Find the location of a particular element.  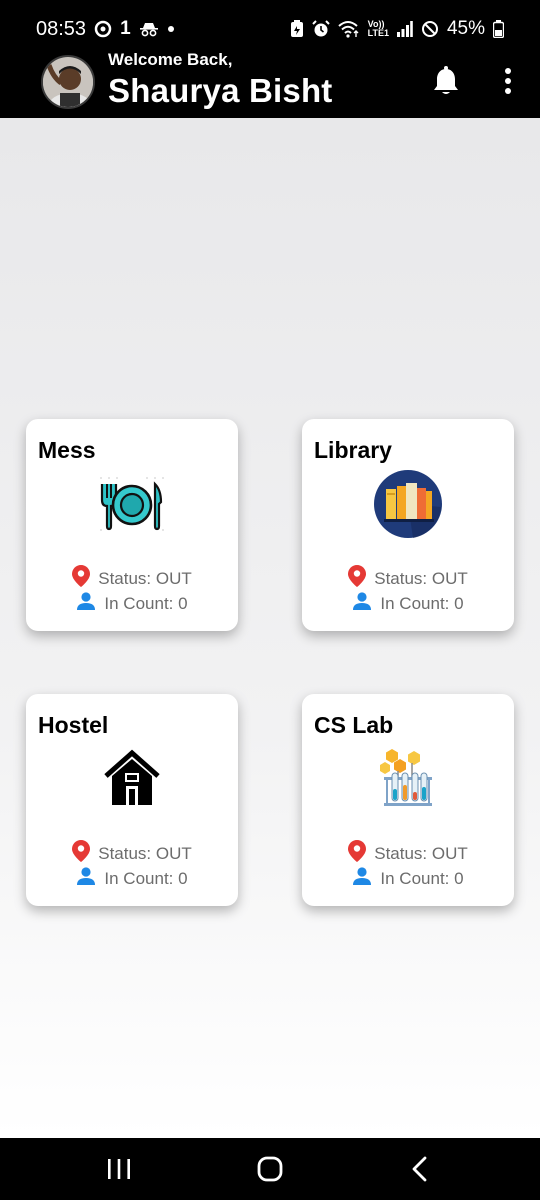

app-header: Welcome Back, Shaurya Bisht is located at coordinates (270, 83).